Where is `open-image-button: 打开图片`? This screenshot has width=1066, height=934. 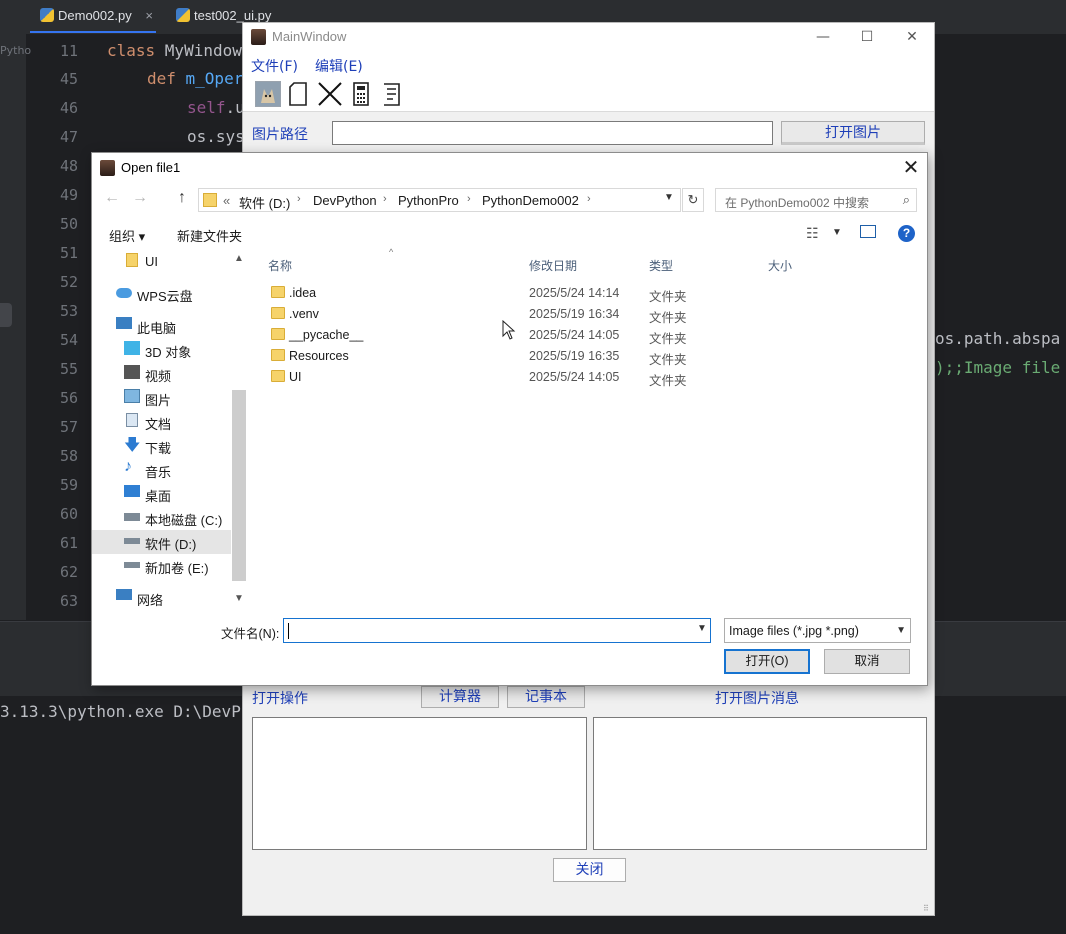 open-image-button: 打开图片 is located at coordinates (853, 133).